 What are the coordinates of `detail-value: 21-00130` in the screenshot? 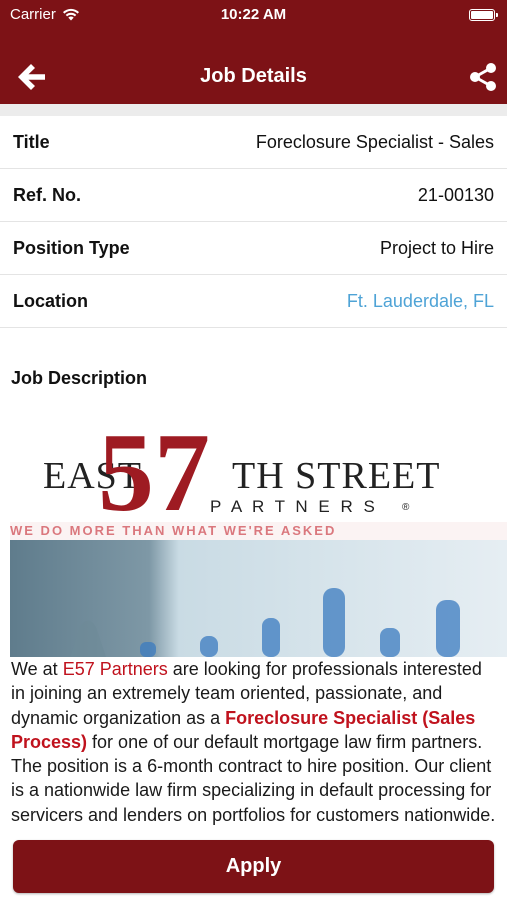 It's located at (455, 194).